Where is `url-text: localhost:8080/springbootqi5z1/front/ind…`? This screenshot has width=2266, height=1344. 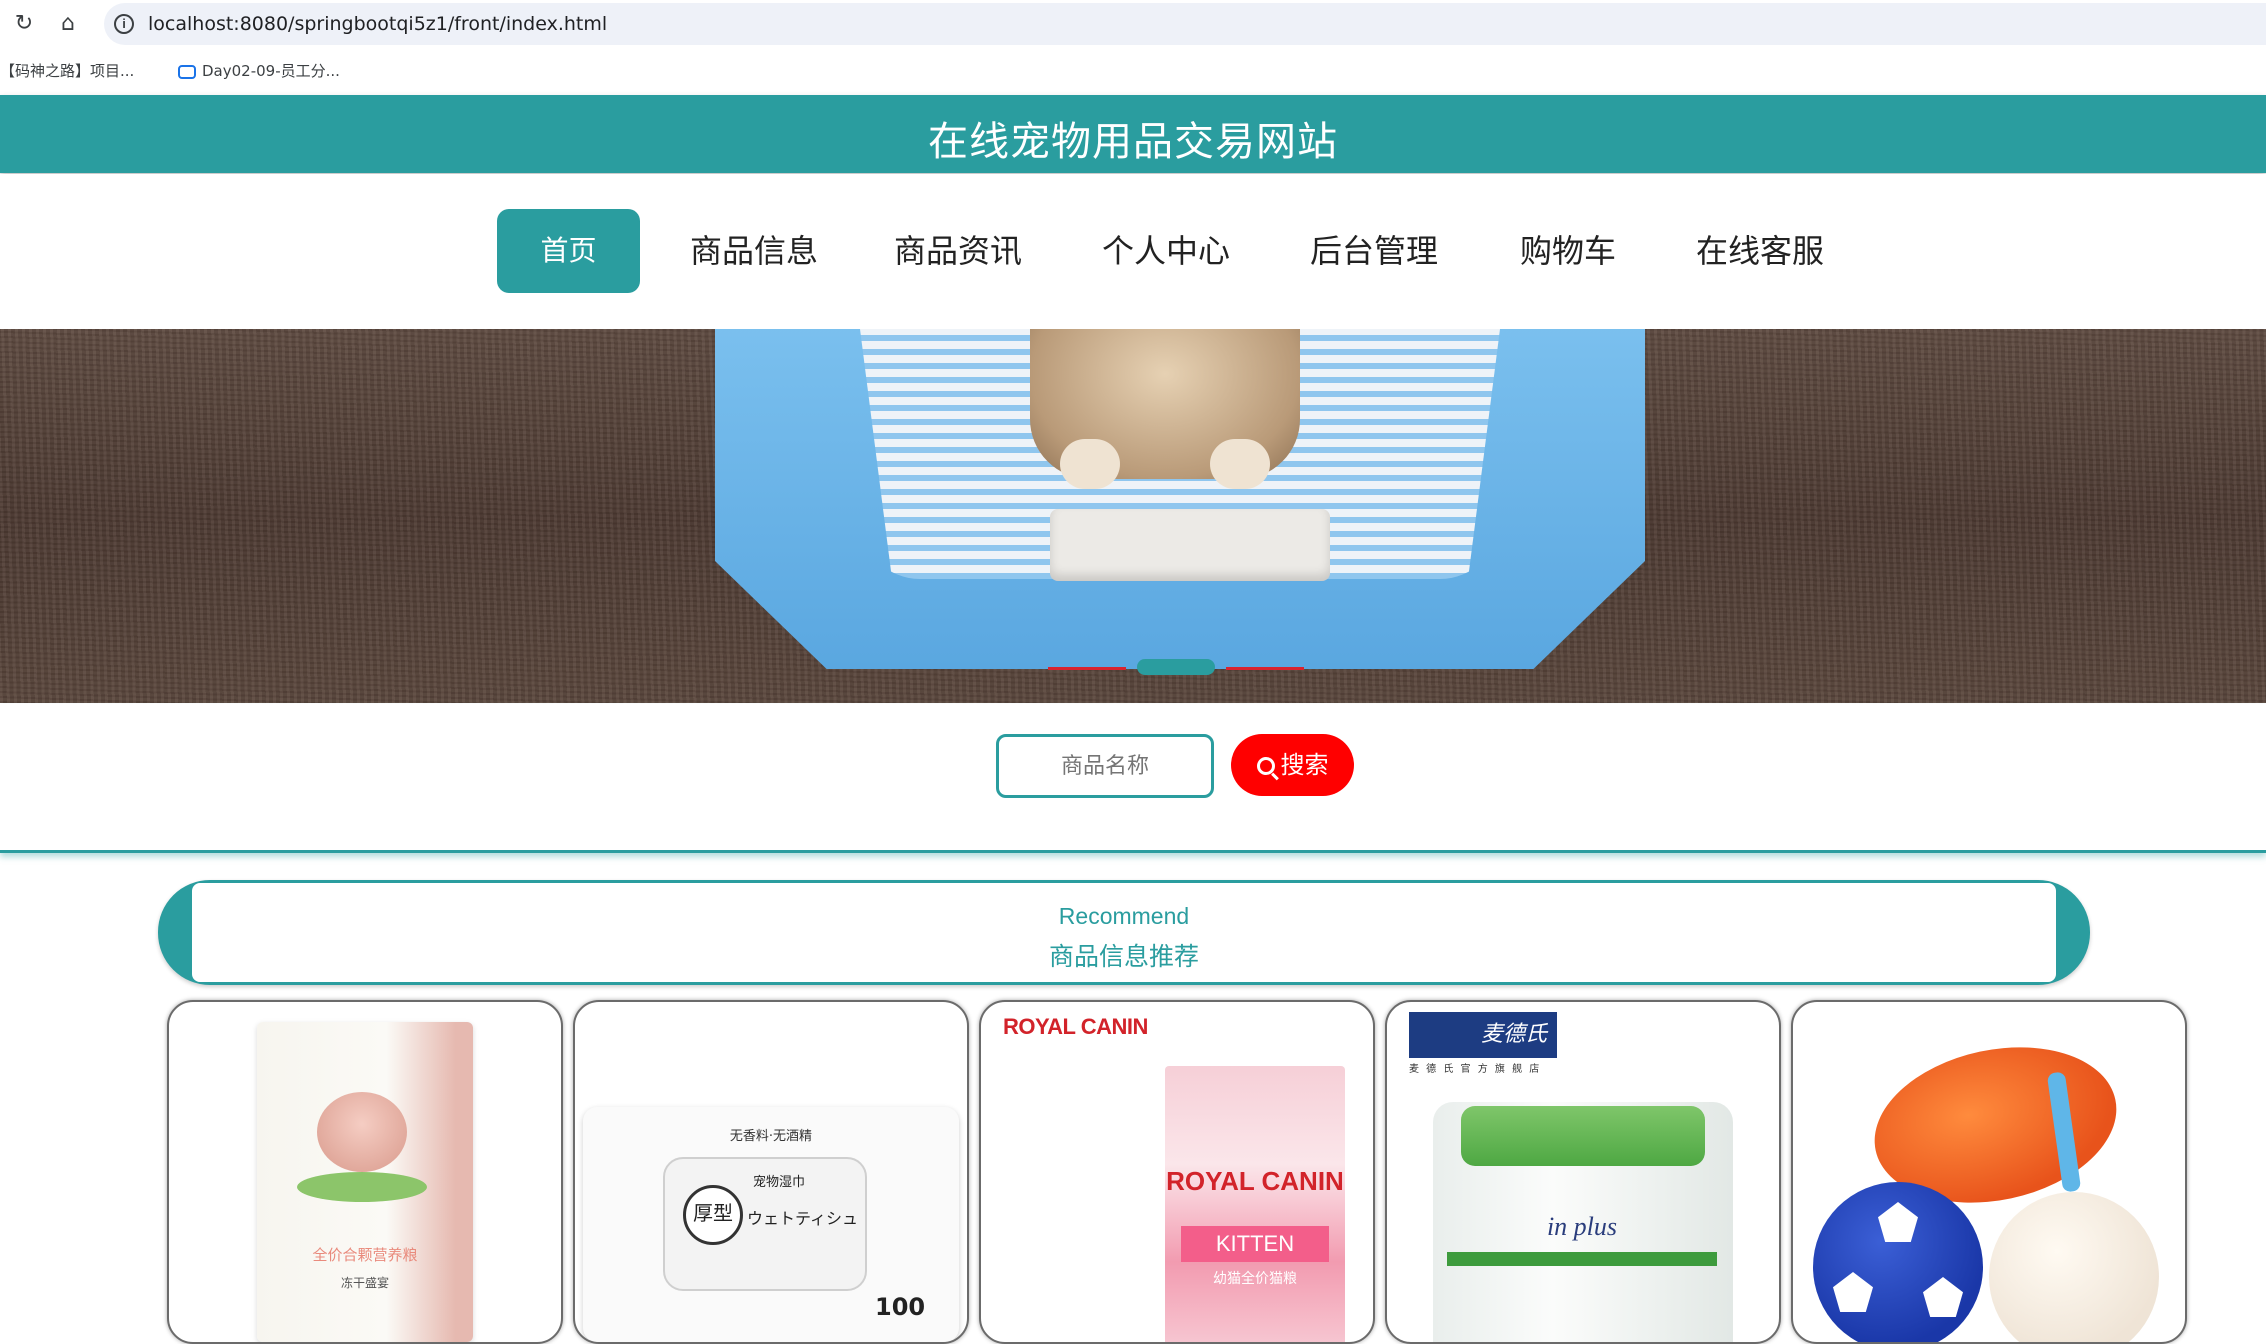 url-text: localhost:8080/springbootqi5z1/front/ind… is located at coordinates (378, 24).